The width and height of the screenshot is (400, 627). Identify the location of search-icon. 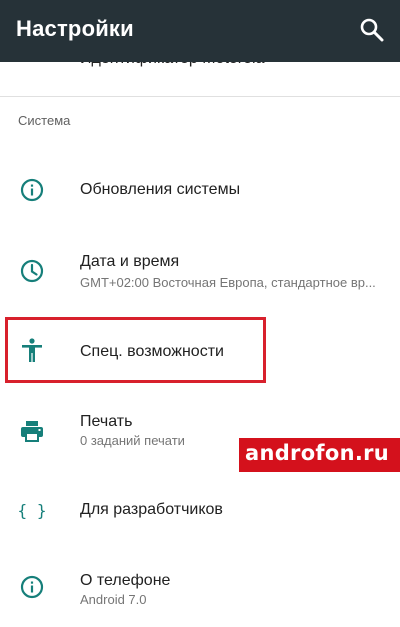
(372, 30).